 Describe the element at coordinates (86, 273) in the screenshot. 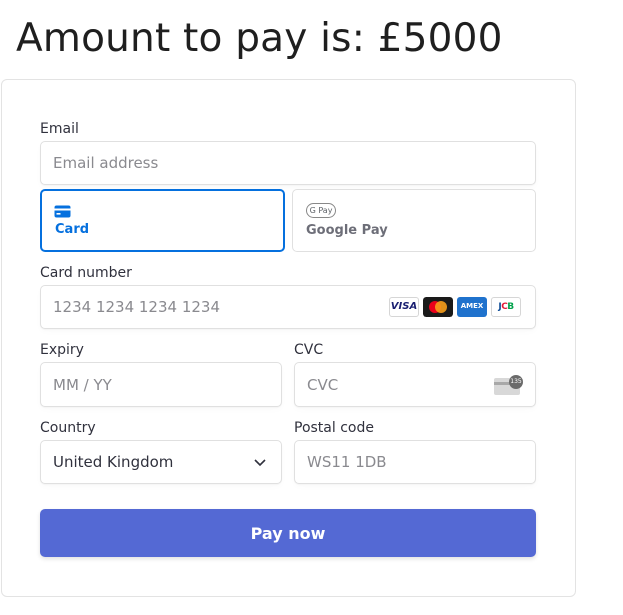

I see `card-number-label: Card number` at that location.